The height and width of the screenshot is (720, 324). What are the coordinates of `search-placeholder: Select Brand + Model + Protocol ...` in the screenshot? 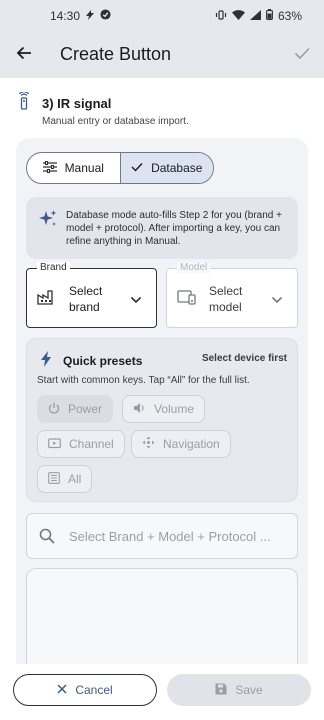 It's located at (170, 536).